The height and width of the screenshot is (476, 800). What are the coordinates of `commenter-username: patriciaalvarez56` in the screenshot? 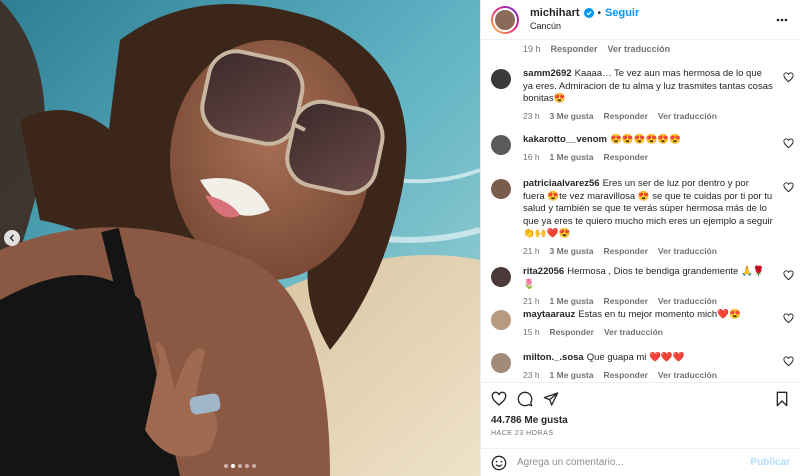 It's located at (561, 183).